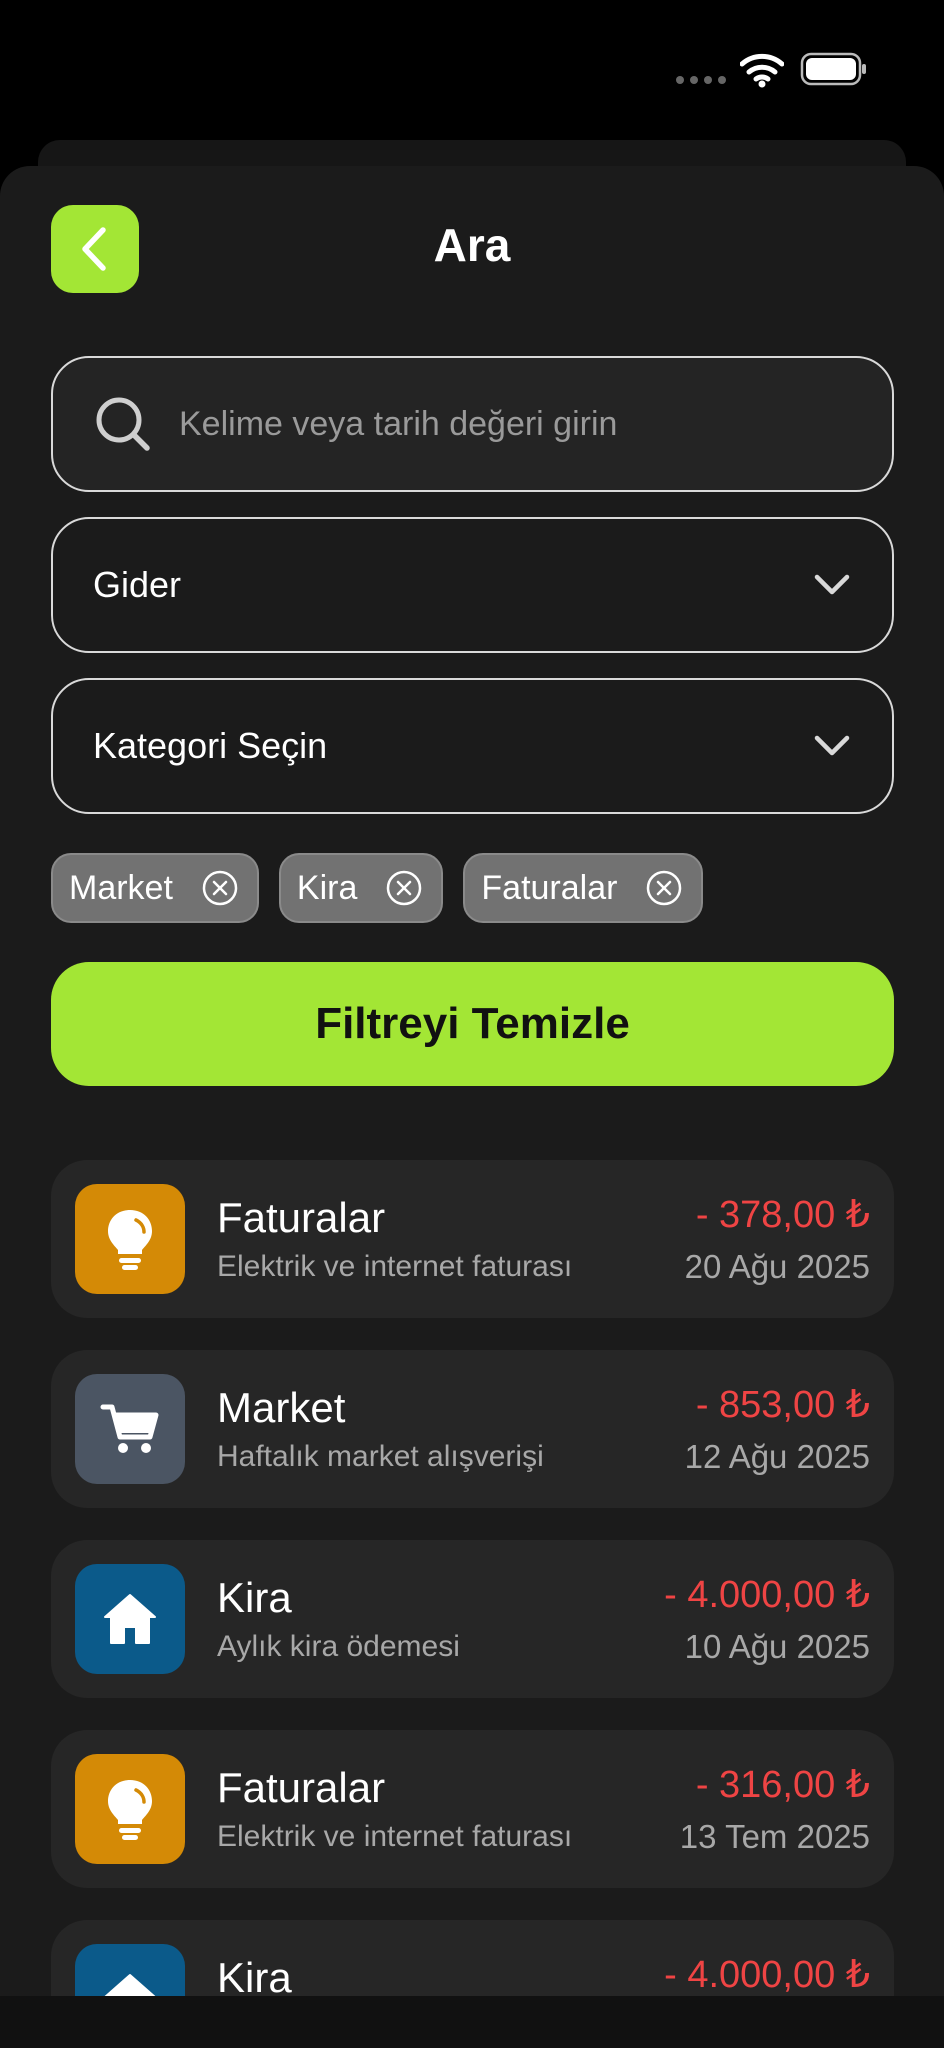 Image resolution: width=944 pixels, height=2048 pixels. What do you see at coordinates (123, 424) in the screenshot?
I see `search-icon` at bounding box center [123, 424].